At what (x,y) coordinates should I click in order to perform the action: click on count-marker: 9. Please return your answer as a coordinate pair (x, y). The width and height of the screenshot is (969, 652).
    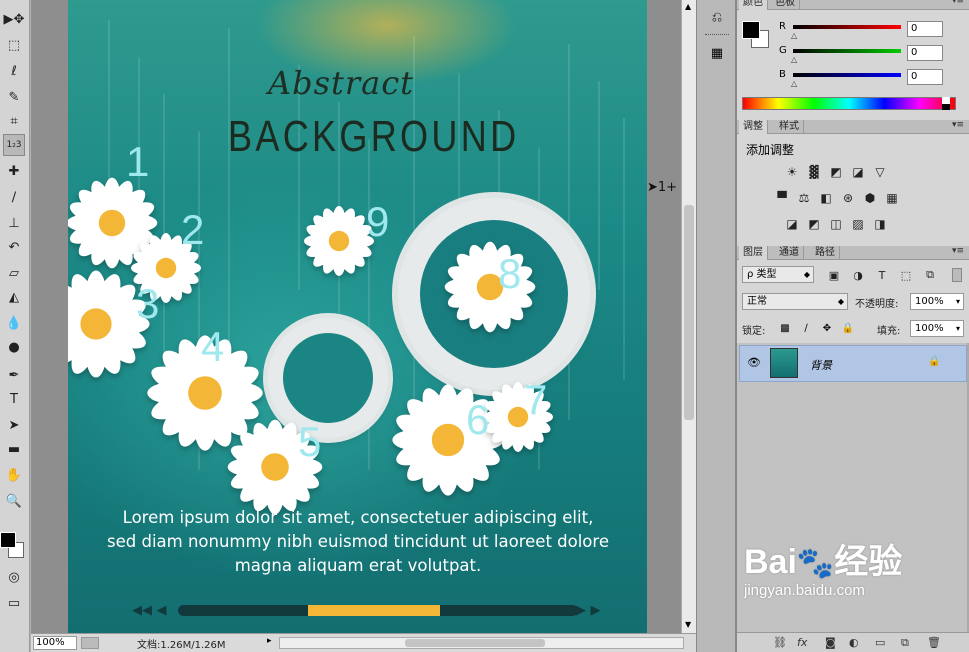
    Looking at the image, I should click on (377, 222).